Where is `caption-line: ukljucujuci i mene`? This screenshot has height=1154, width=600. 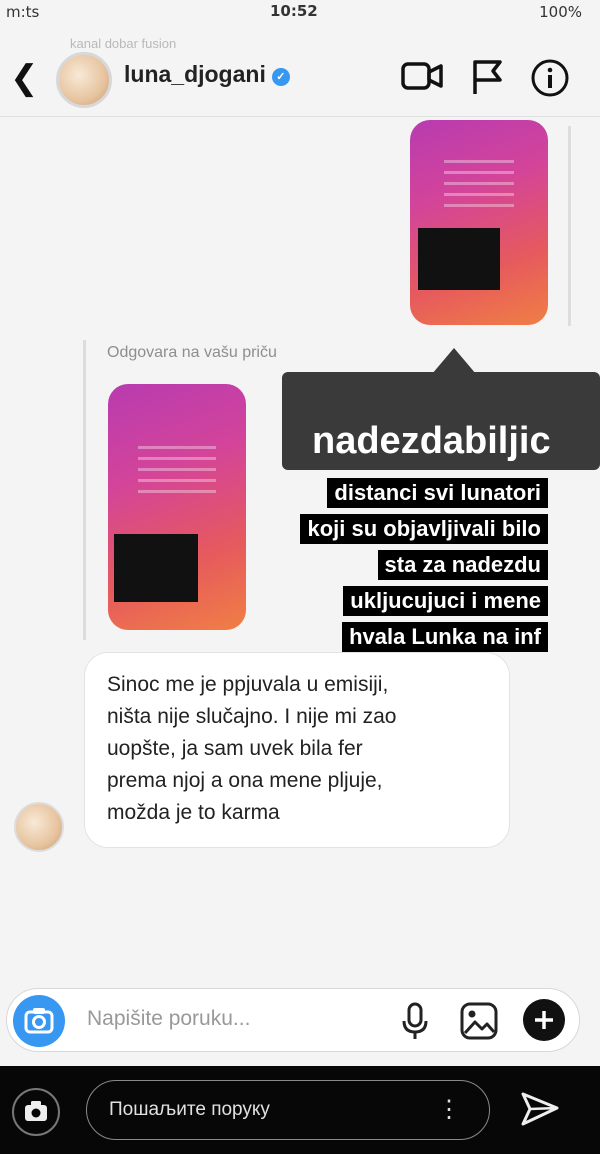 caption-line: ukljucujuci i mene is located at coordinates (445, 601).